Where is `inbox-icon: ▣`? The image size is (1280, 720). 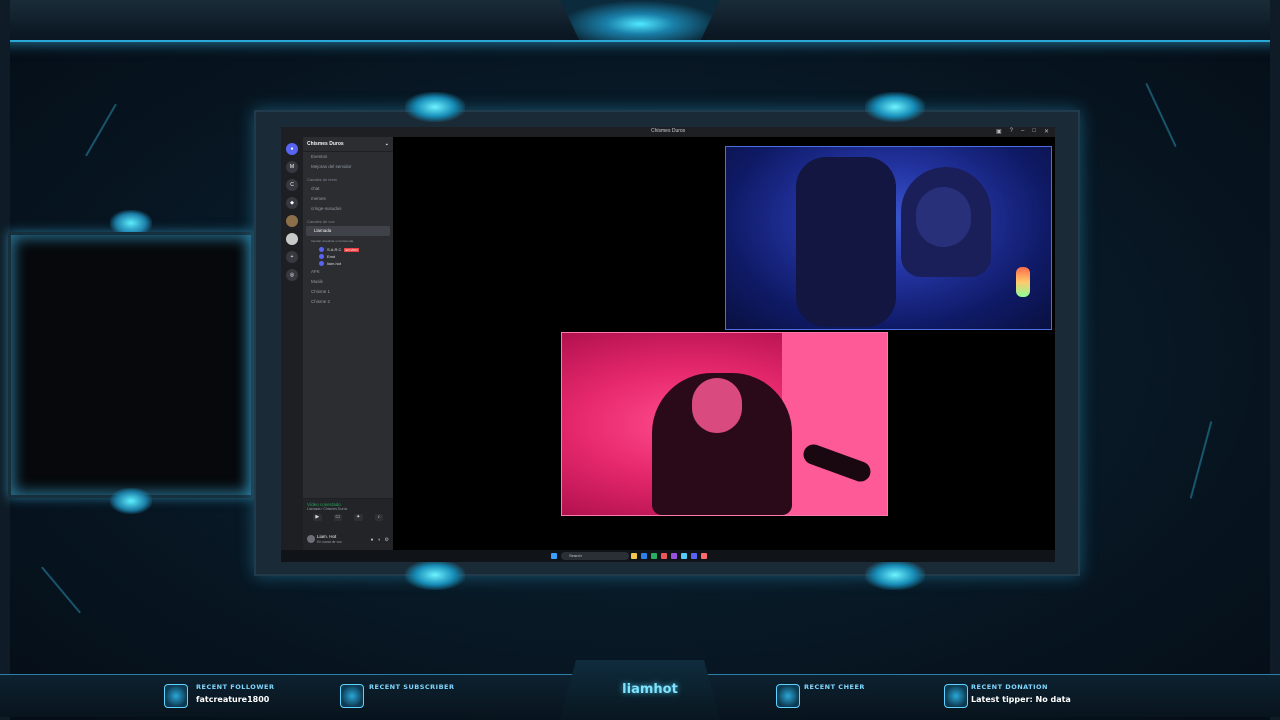
inbox-icon: ▣ is located at coordinates (999, 131).